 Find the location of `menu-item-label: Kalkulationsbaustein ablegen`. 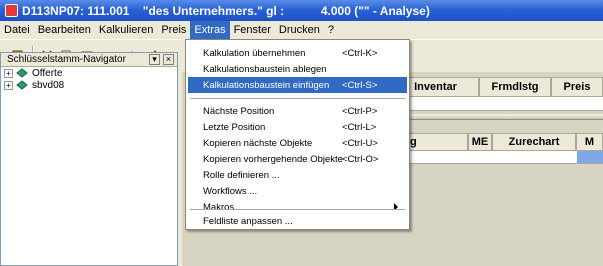

menu-item-label: Kalkulationsbaustein ablegen is located at coordinates (265, 69).